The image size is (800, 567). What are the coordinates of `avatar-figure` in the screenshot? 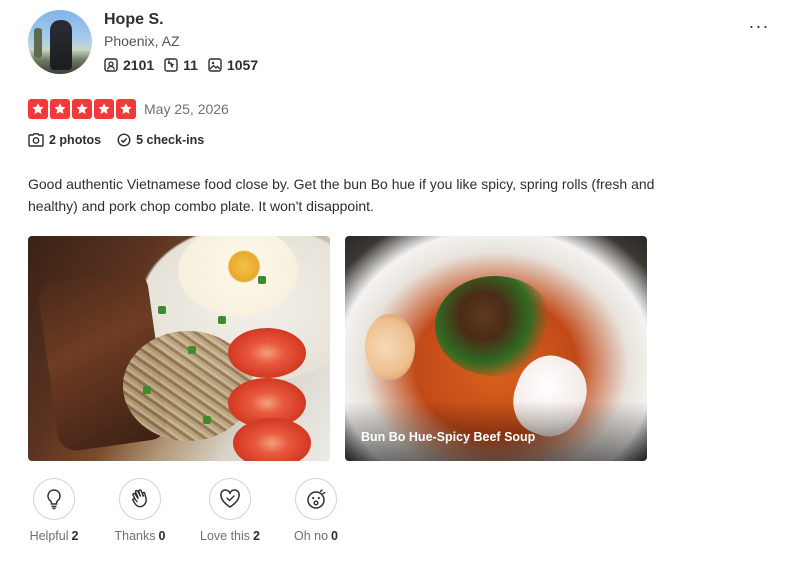 It's located at (61, 45).